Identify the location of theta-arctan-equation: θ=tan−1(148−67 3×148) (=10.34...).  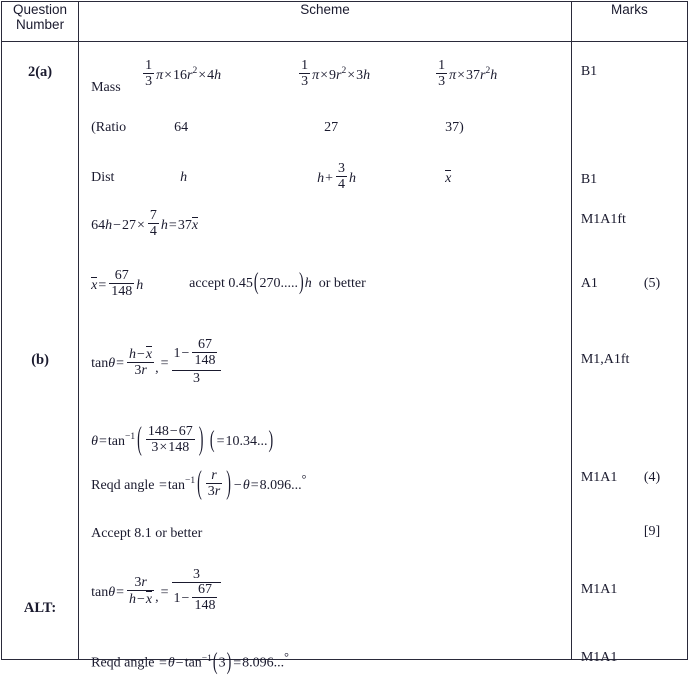
(182, 441).